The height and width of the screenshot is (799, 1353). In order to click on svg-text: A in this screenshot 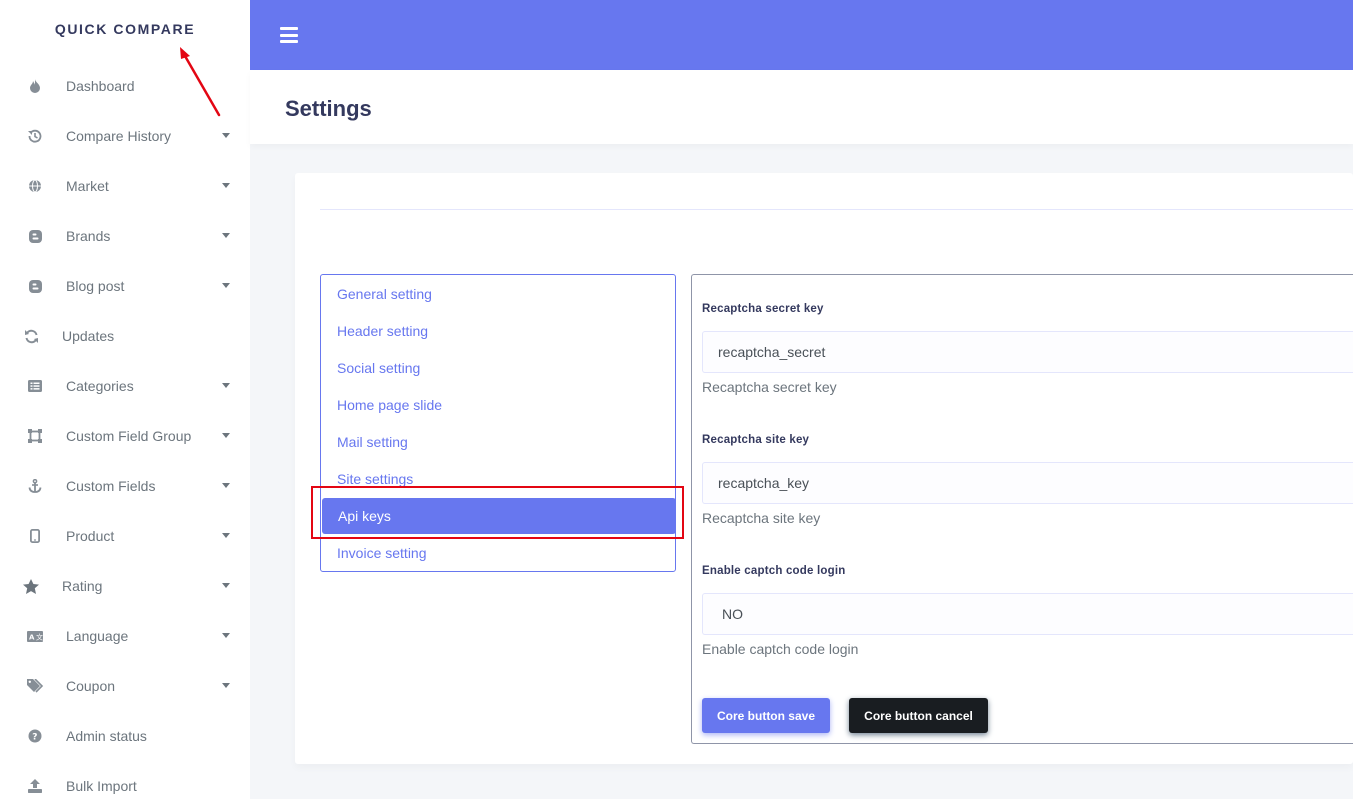, I will do `click(32, 637)`.